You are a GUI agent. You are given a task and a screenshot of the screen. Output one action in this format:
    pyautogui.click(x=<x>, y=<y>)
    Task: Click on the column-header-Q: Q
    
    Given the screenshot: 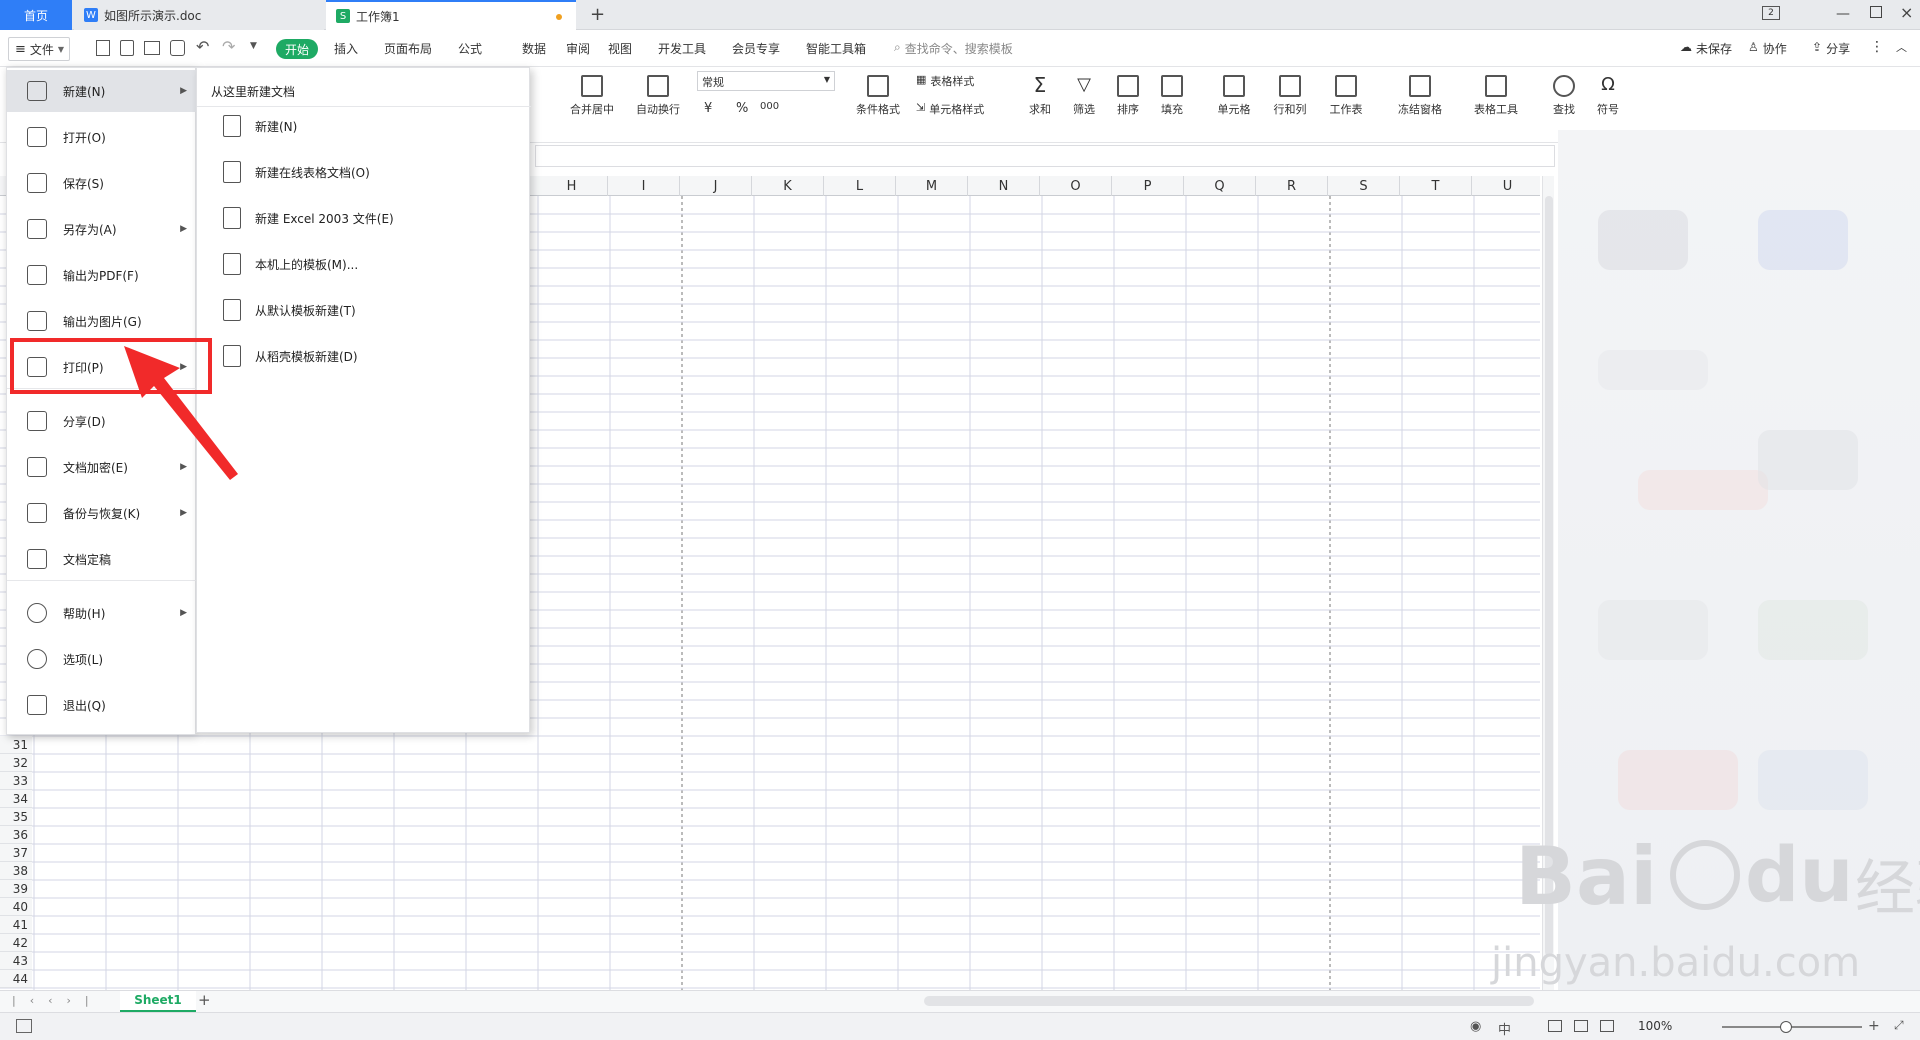 What is the action you would take?
    pyautogui.click(x=1220, y=186)
    